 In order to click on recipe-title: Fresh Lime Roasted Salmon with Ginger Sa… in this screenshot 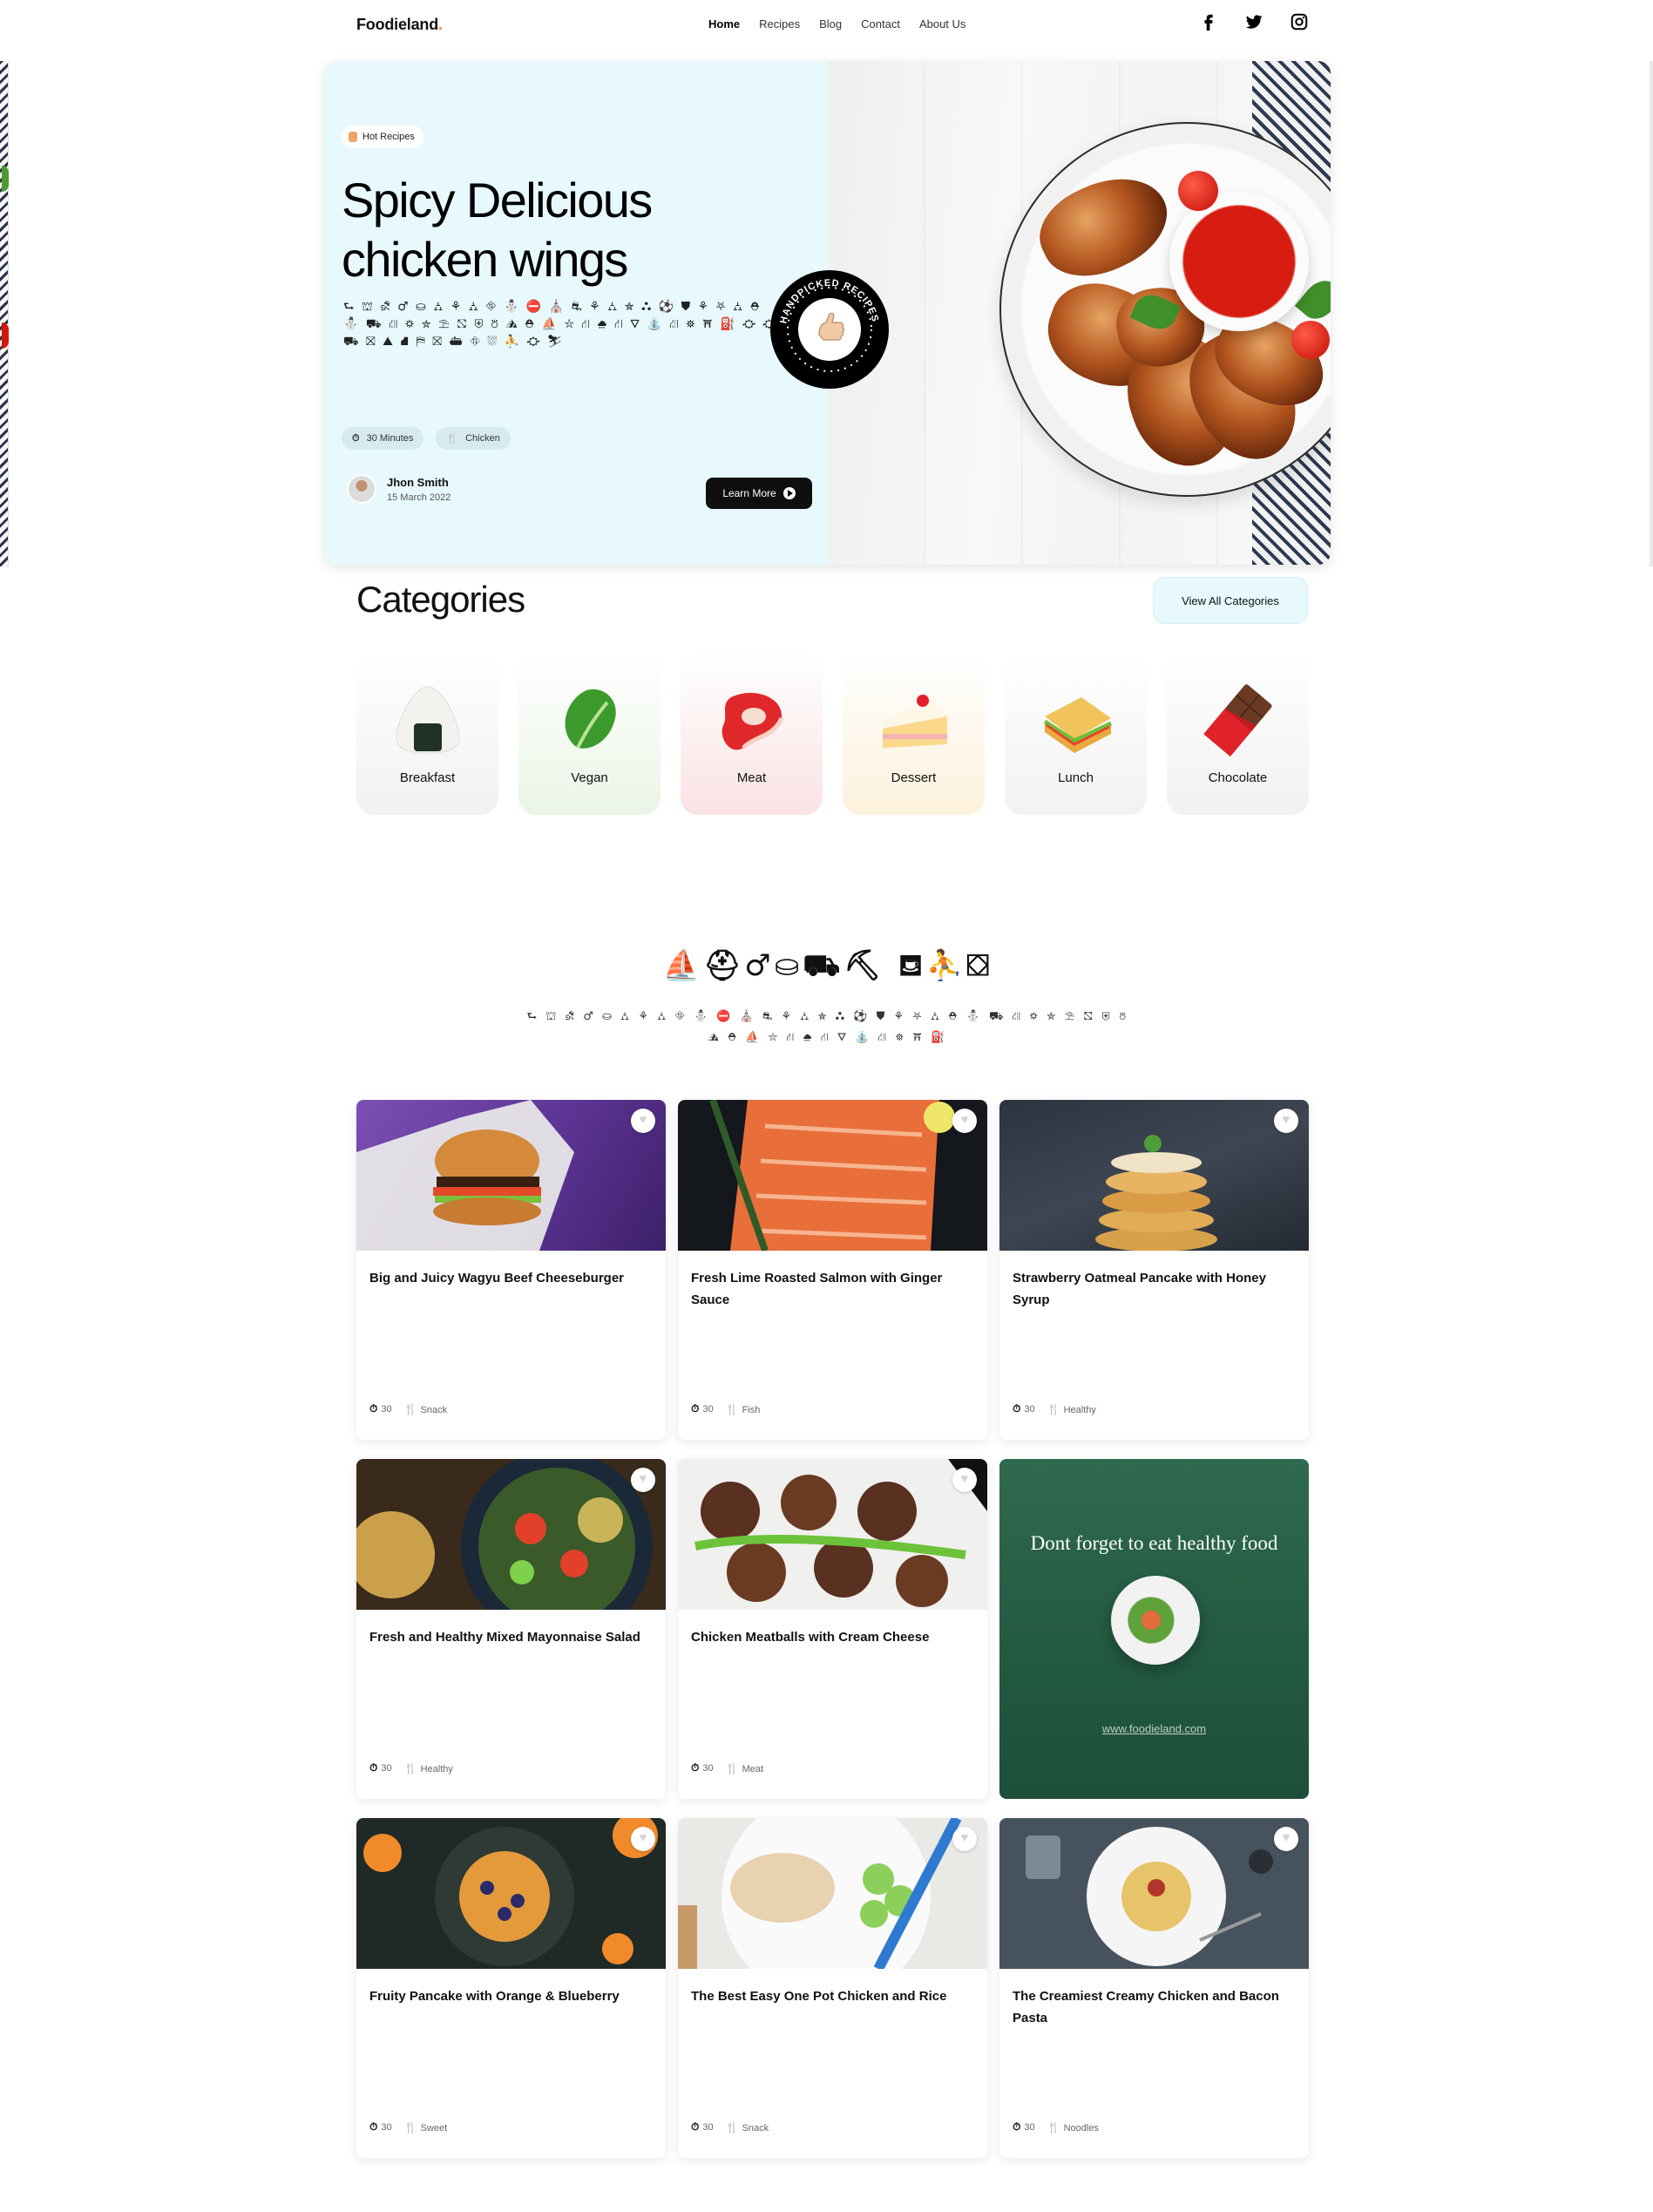, I will do `click(817, 1289)`.